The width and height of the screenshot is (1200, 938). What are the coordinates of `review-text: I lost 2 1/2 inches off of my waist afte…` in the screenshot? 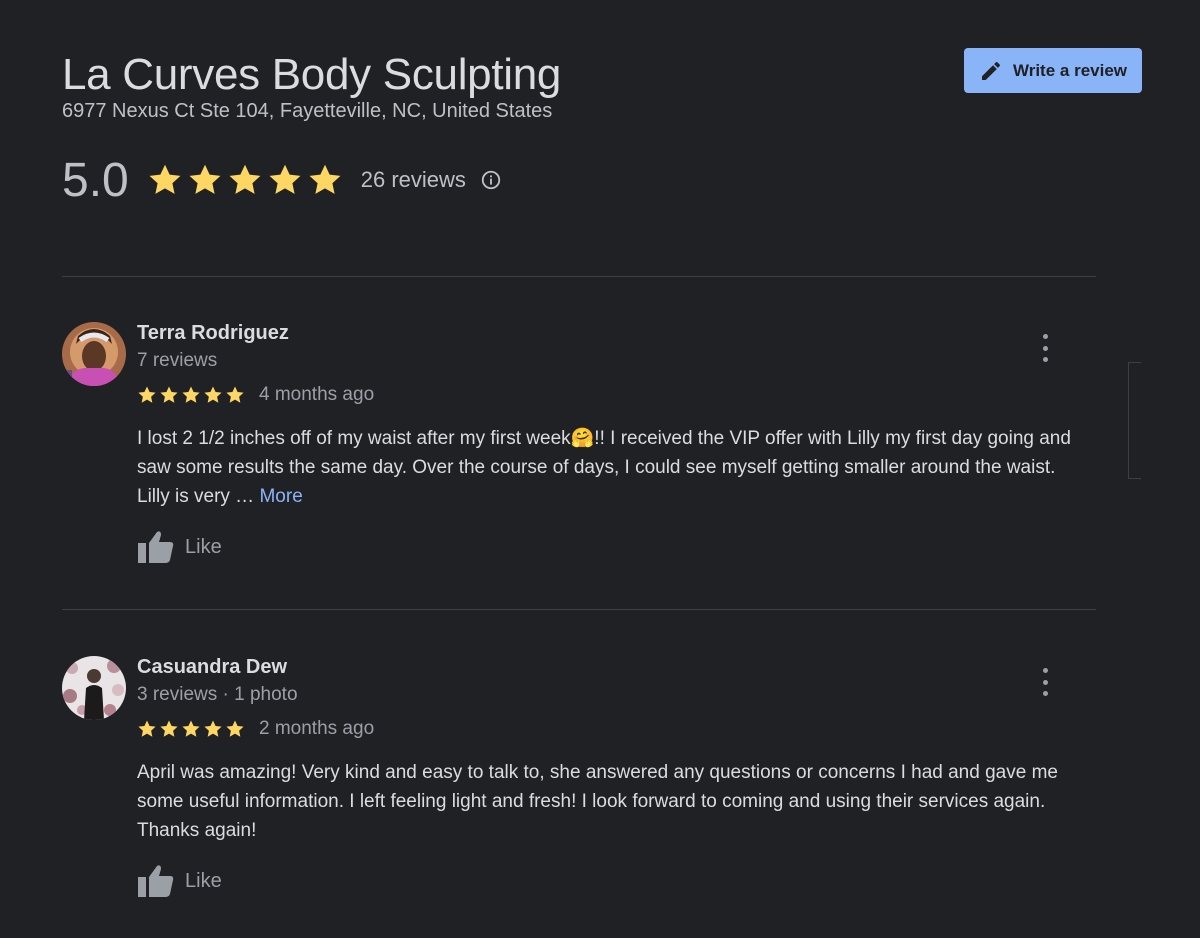 It's located at (612, 467).